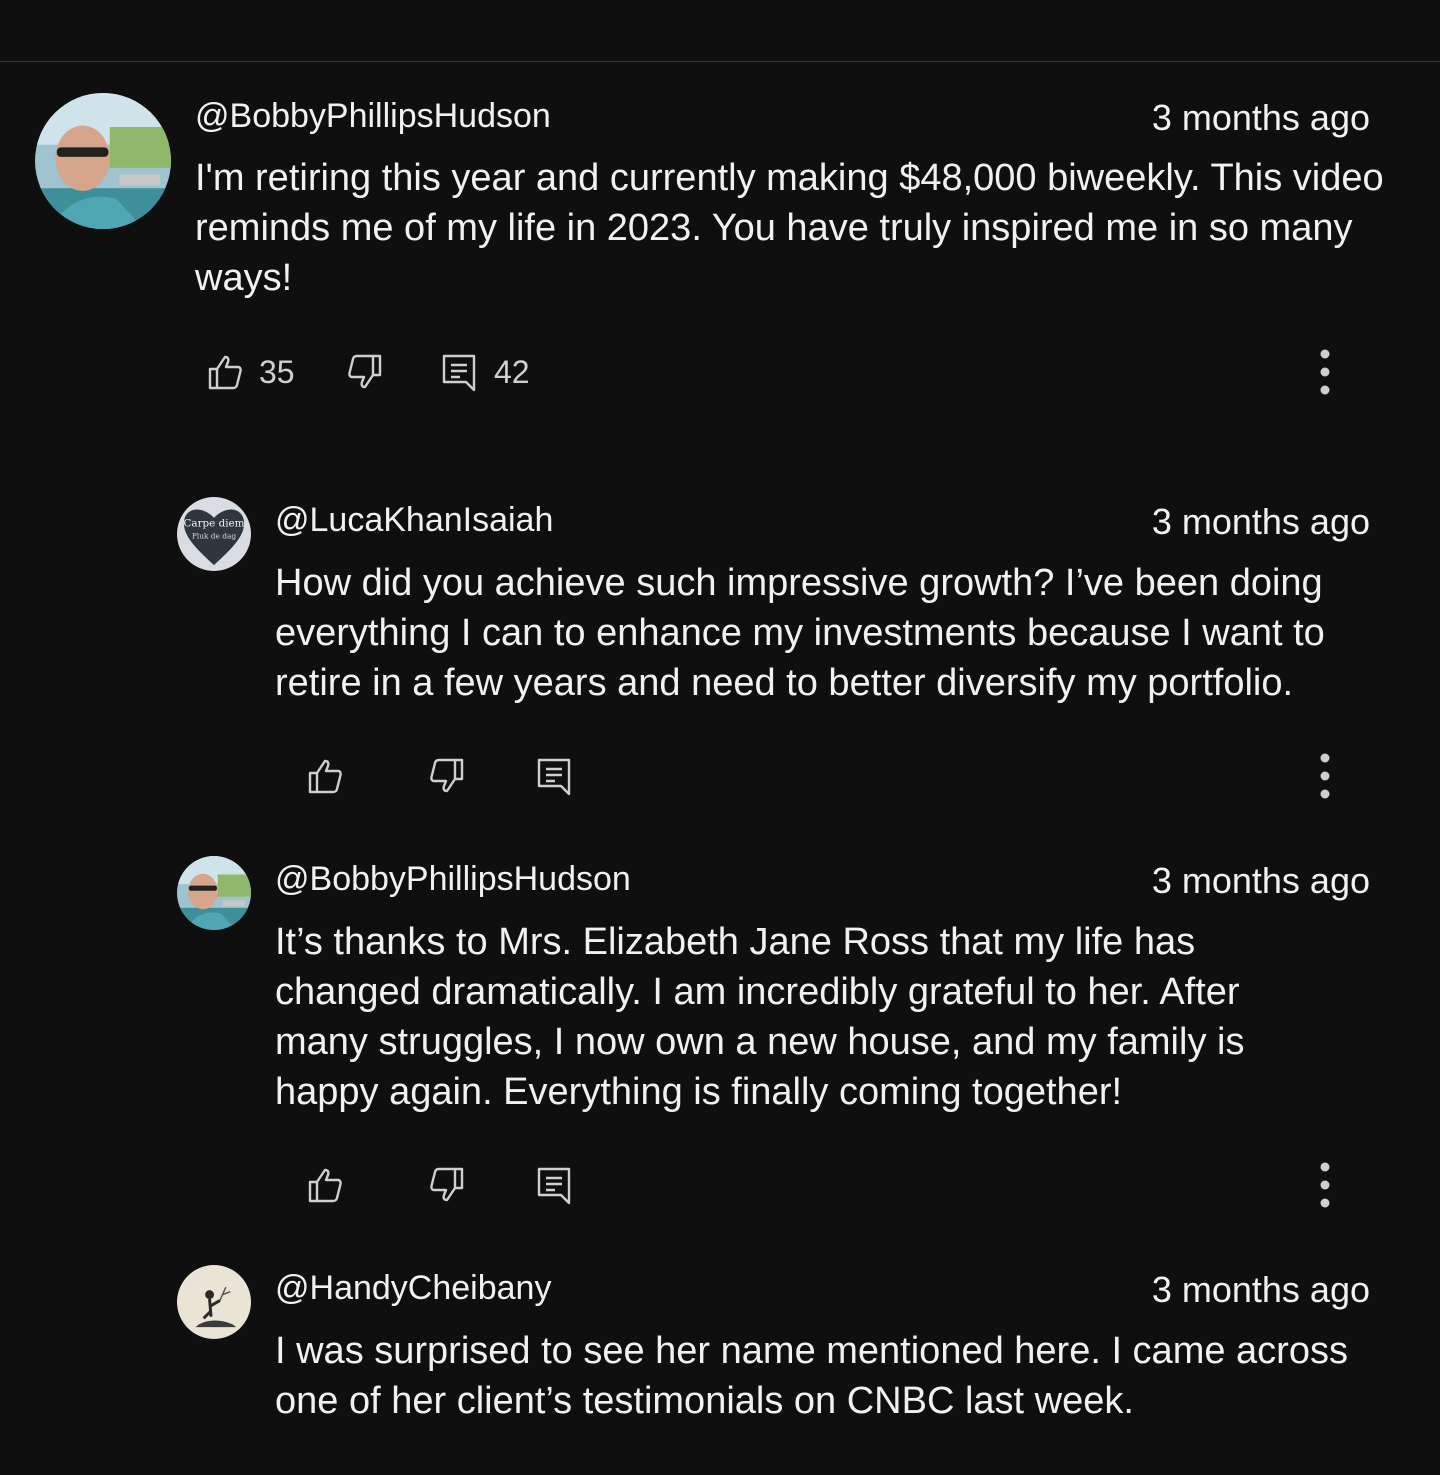 The image size is (1440, 1475). I want to click on top-divider, so click(720, 61).